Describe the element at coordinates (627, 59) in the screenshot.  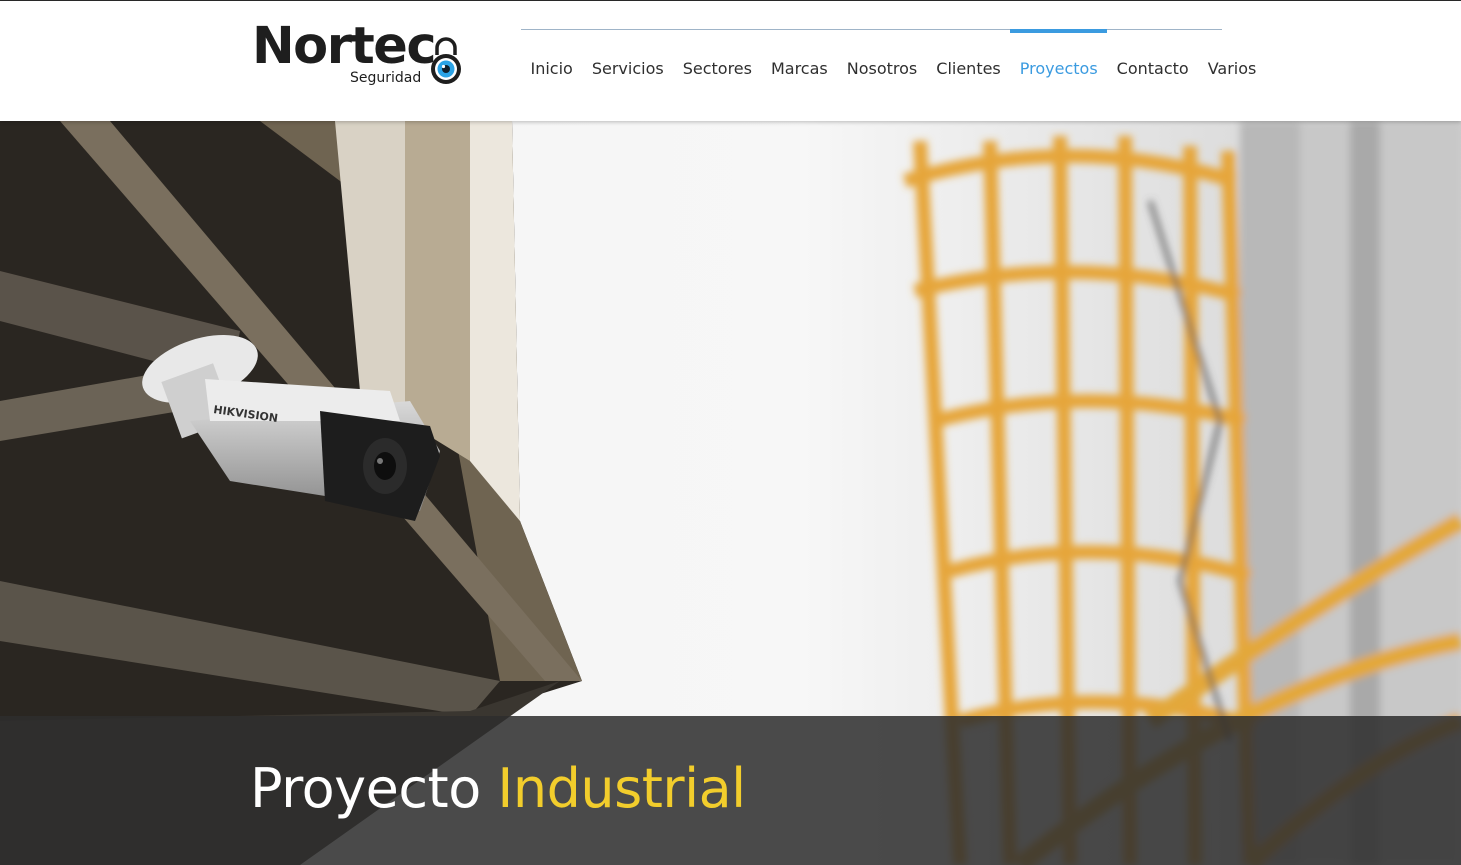
I see `nav-item-servicios: Servicios` at that location.